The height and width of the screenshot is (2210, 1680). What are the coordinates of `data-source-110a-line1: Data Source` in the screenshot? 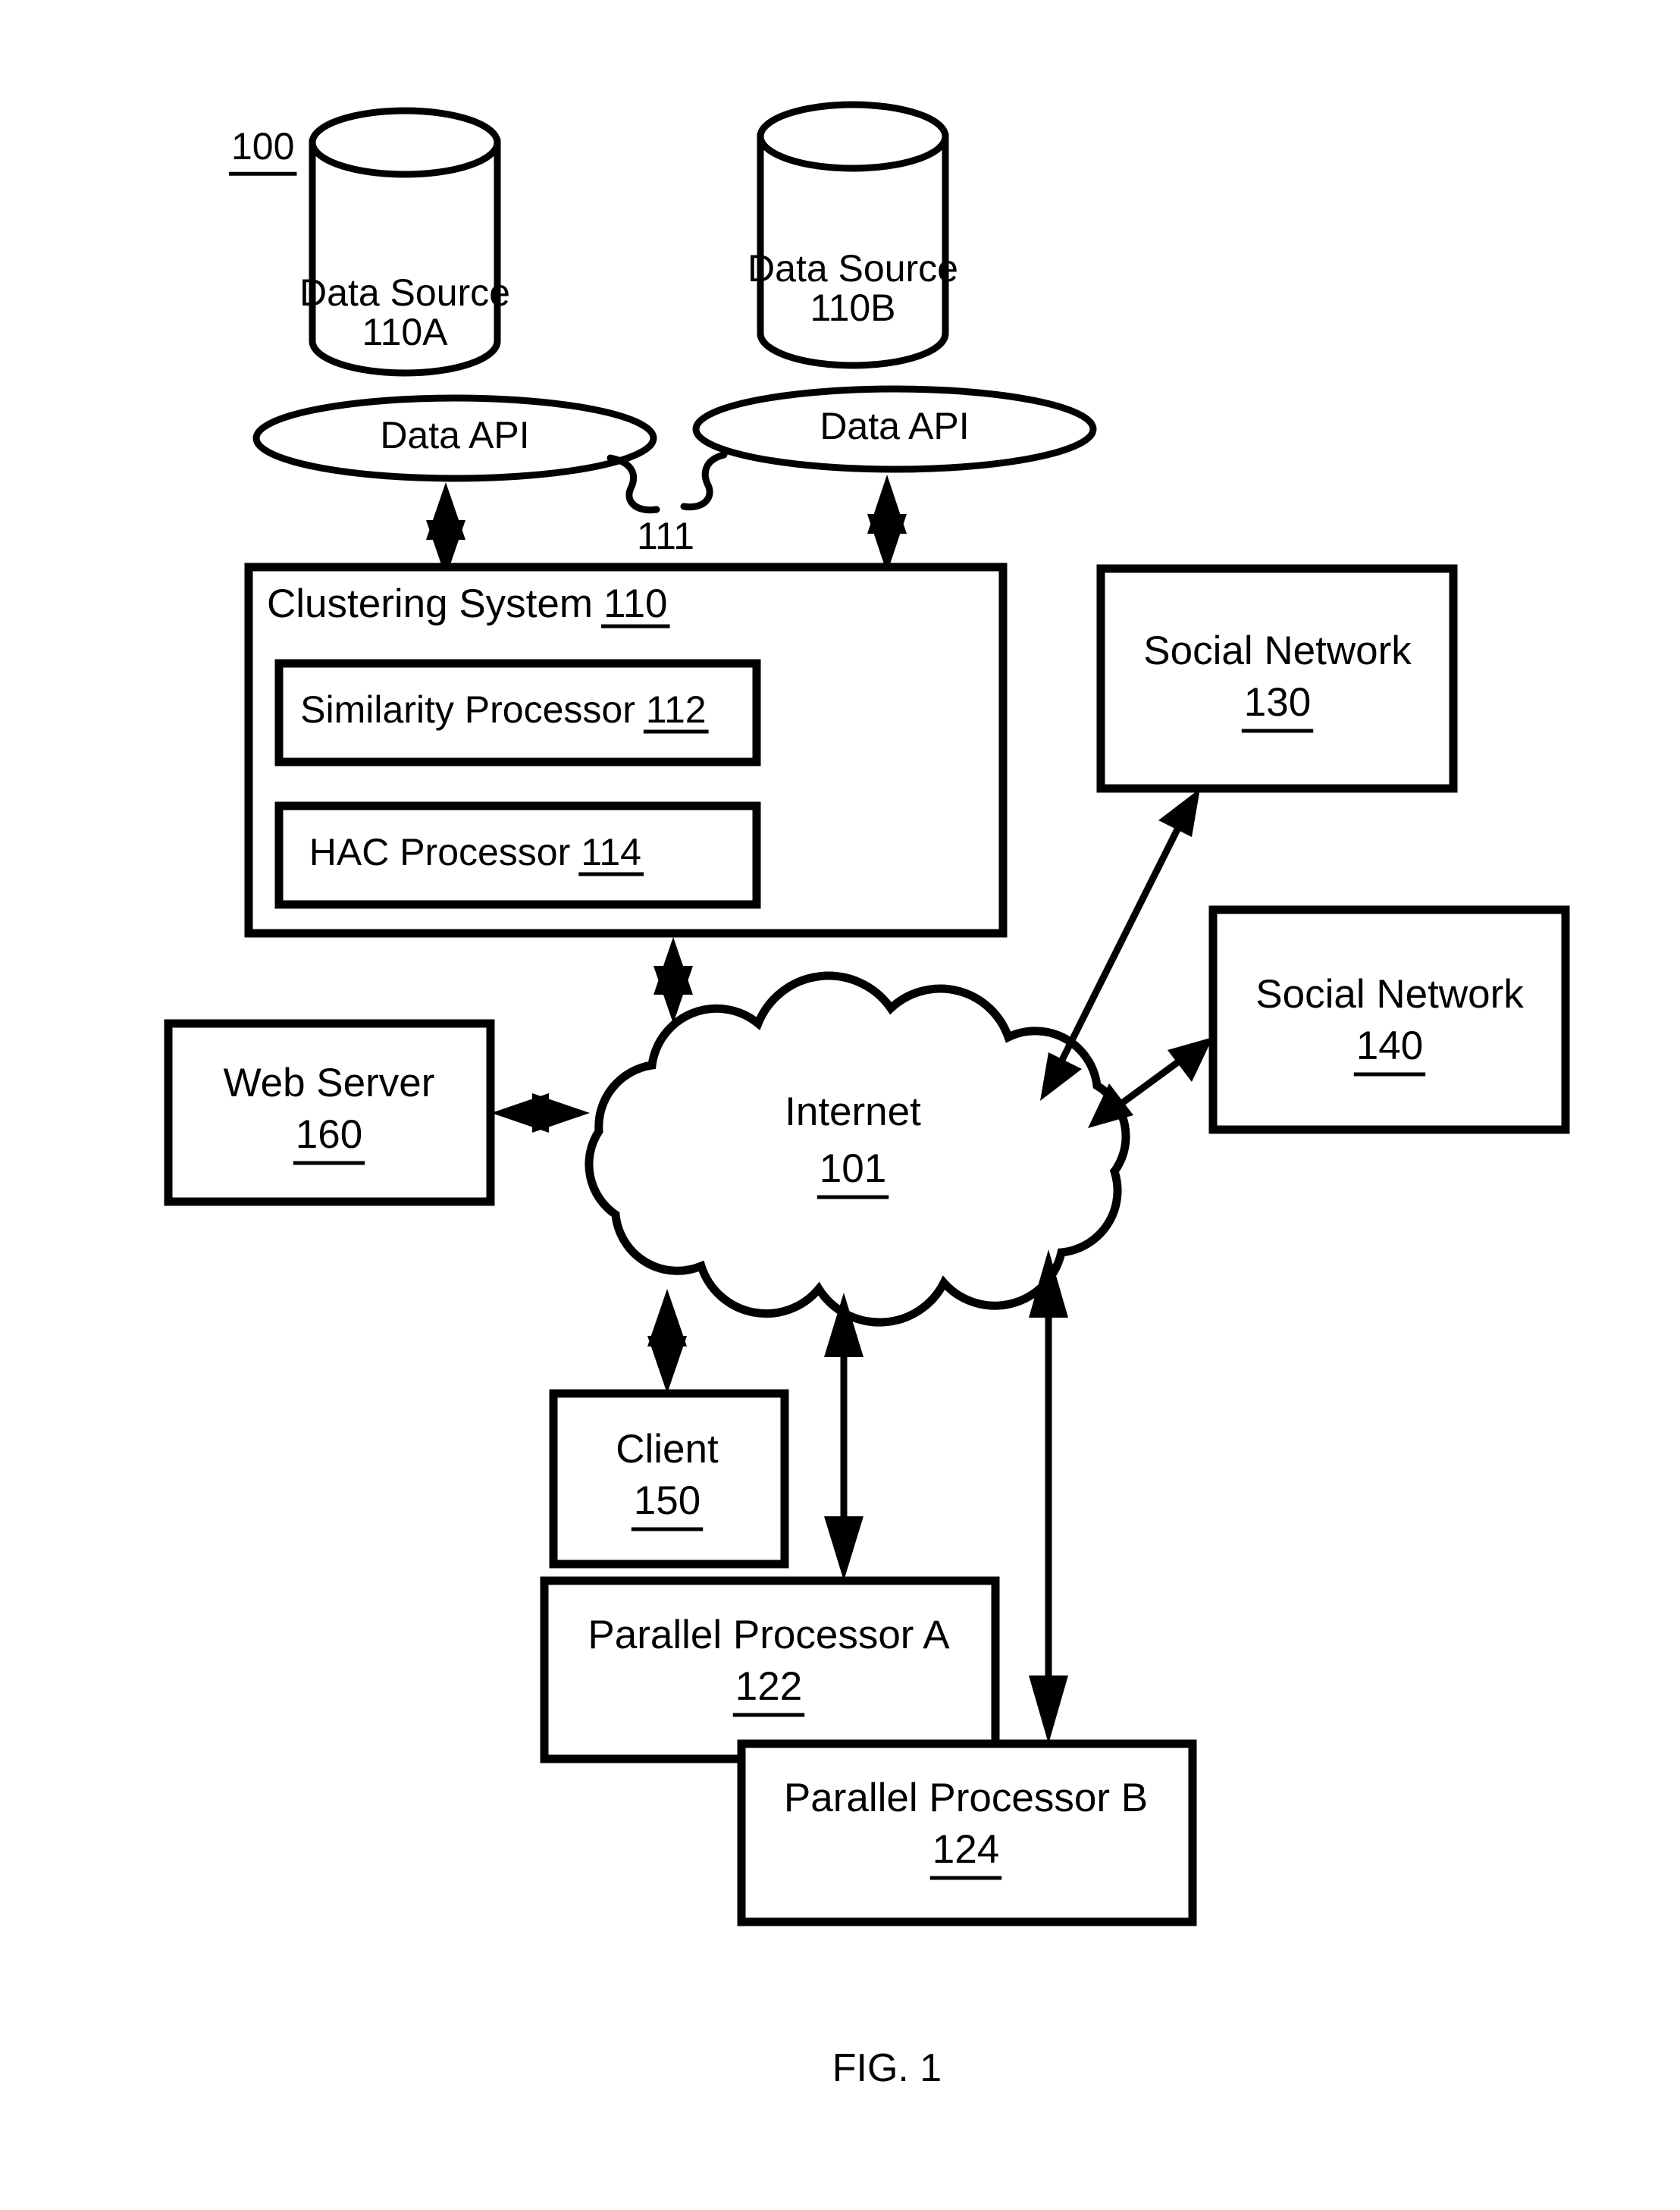 It's located at (404, 292).